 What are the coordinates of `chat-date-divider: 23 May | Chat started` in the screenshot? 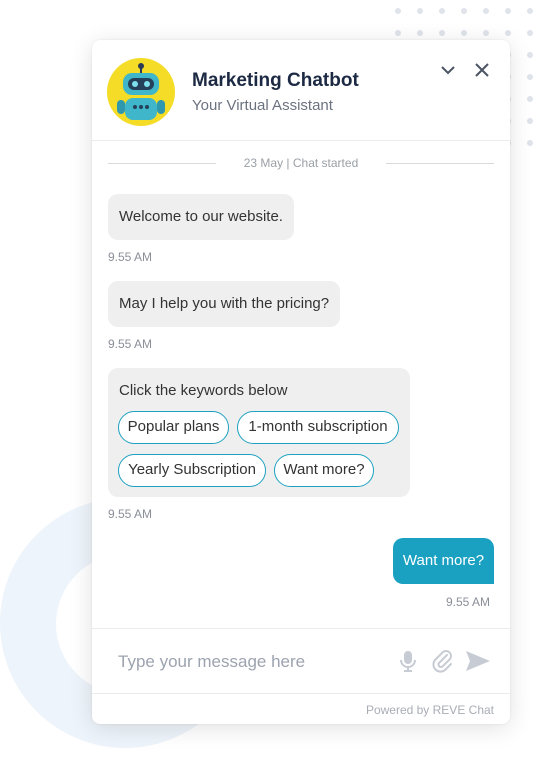 It's located at (301, 163).